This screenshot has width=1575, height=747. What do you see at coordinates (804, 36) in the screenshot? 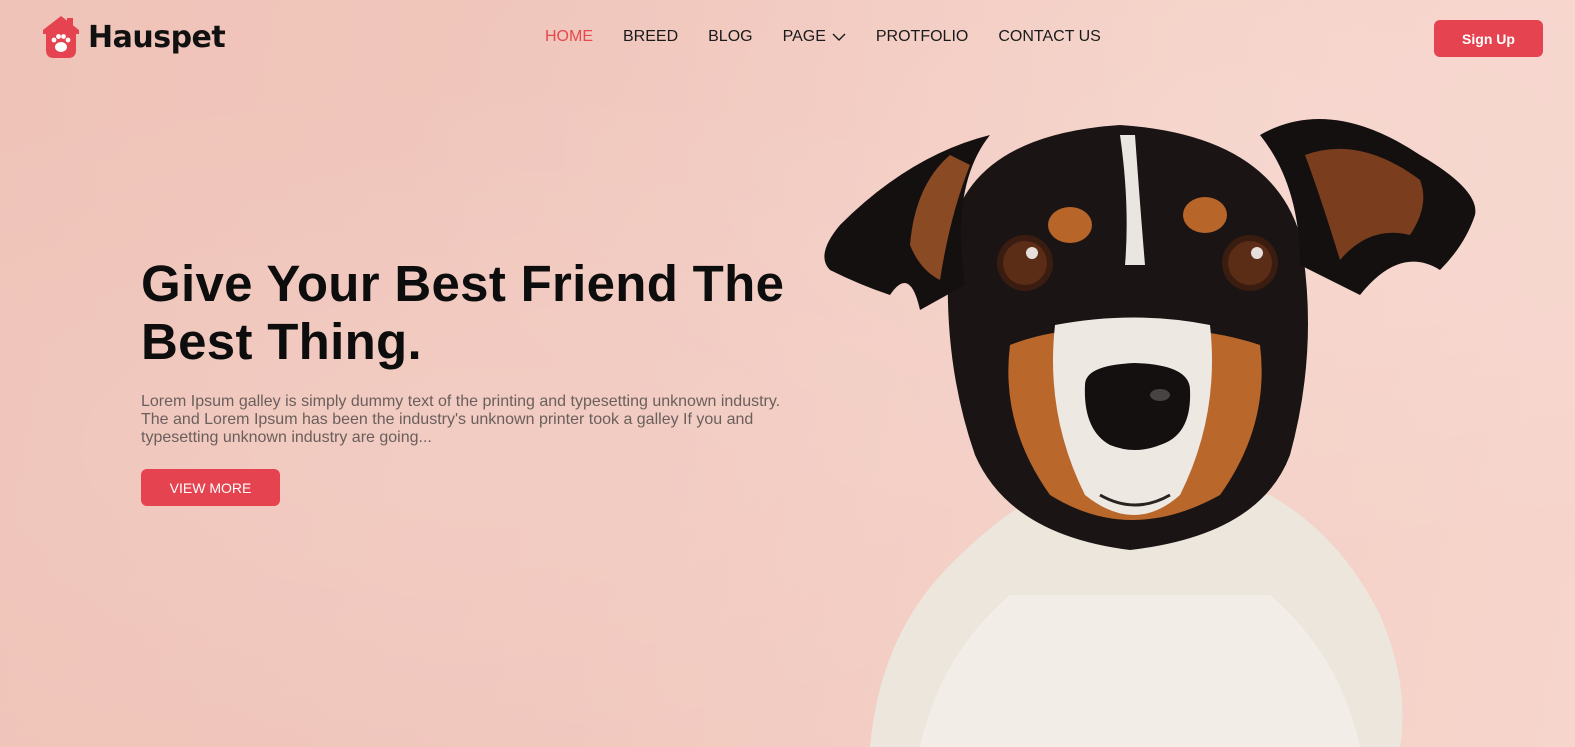
I see `nav-item-page-label: PAGE` at bounding box center [804, 36].